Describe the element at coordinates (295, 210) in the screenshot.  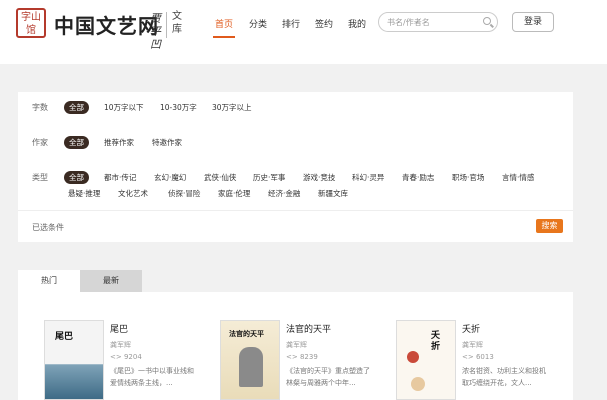
I see `filter-divider` at that location.